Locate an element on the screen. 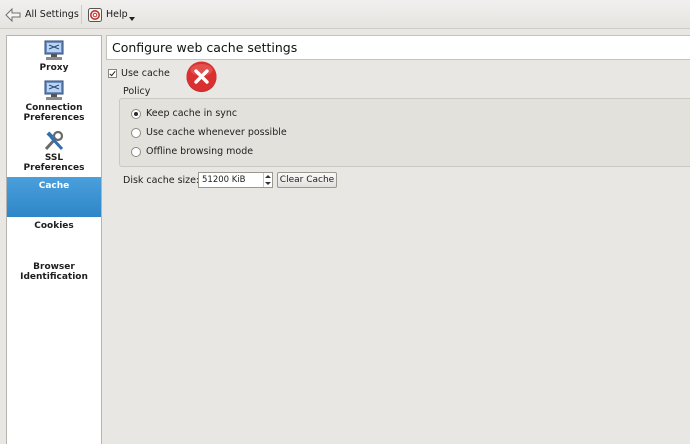 This screenshot has width=690, height=444. connection-icon is located at coordinates (54, 90).